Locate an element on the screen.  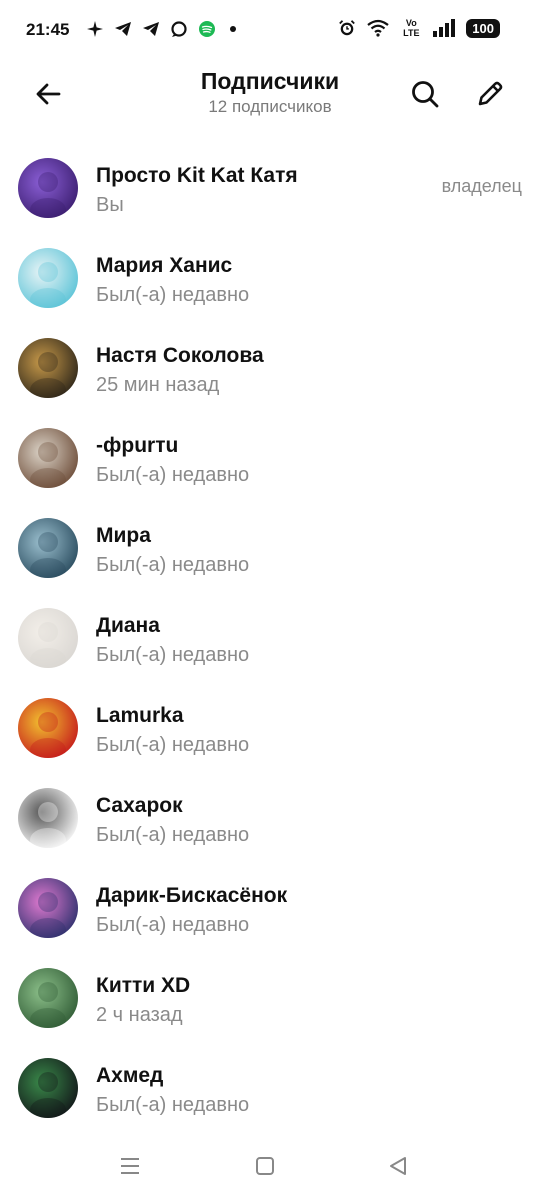
app-header: Подписчики 12 подписчиков is located at coordinates (270, 94).